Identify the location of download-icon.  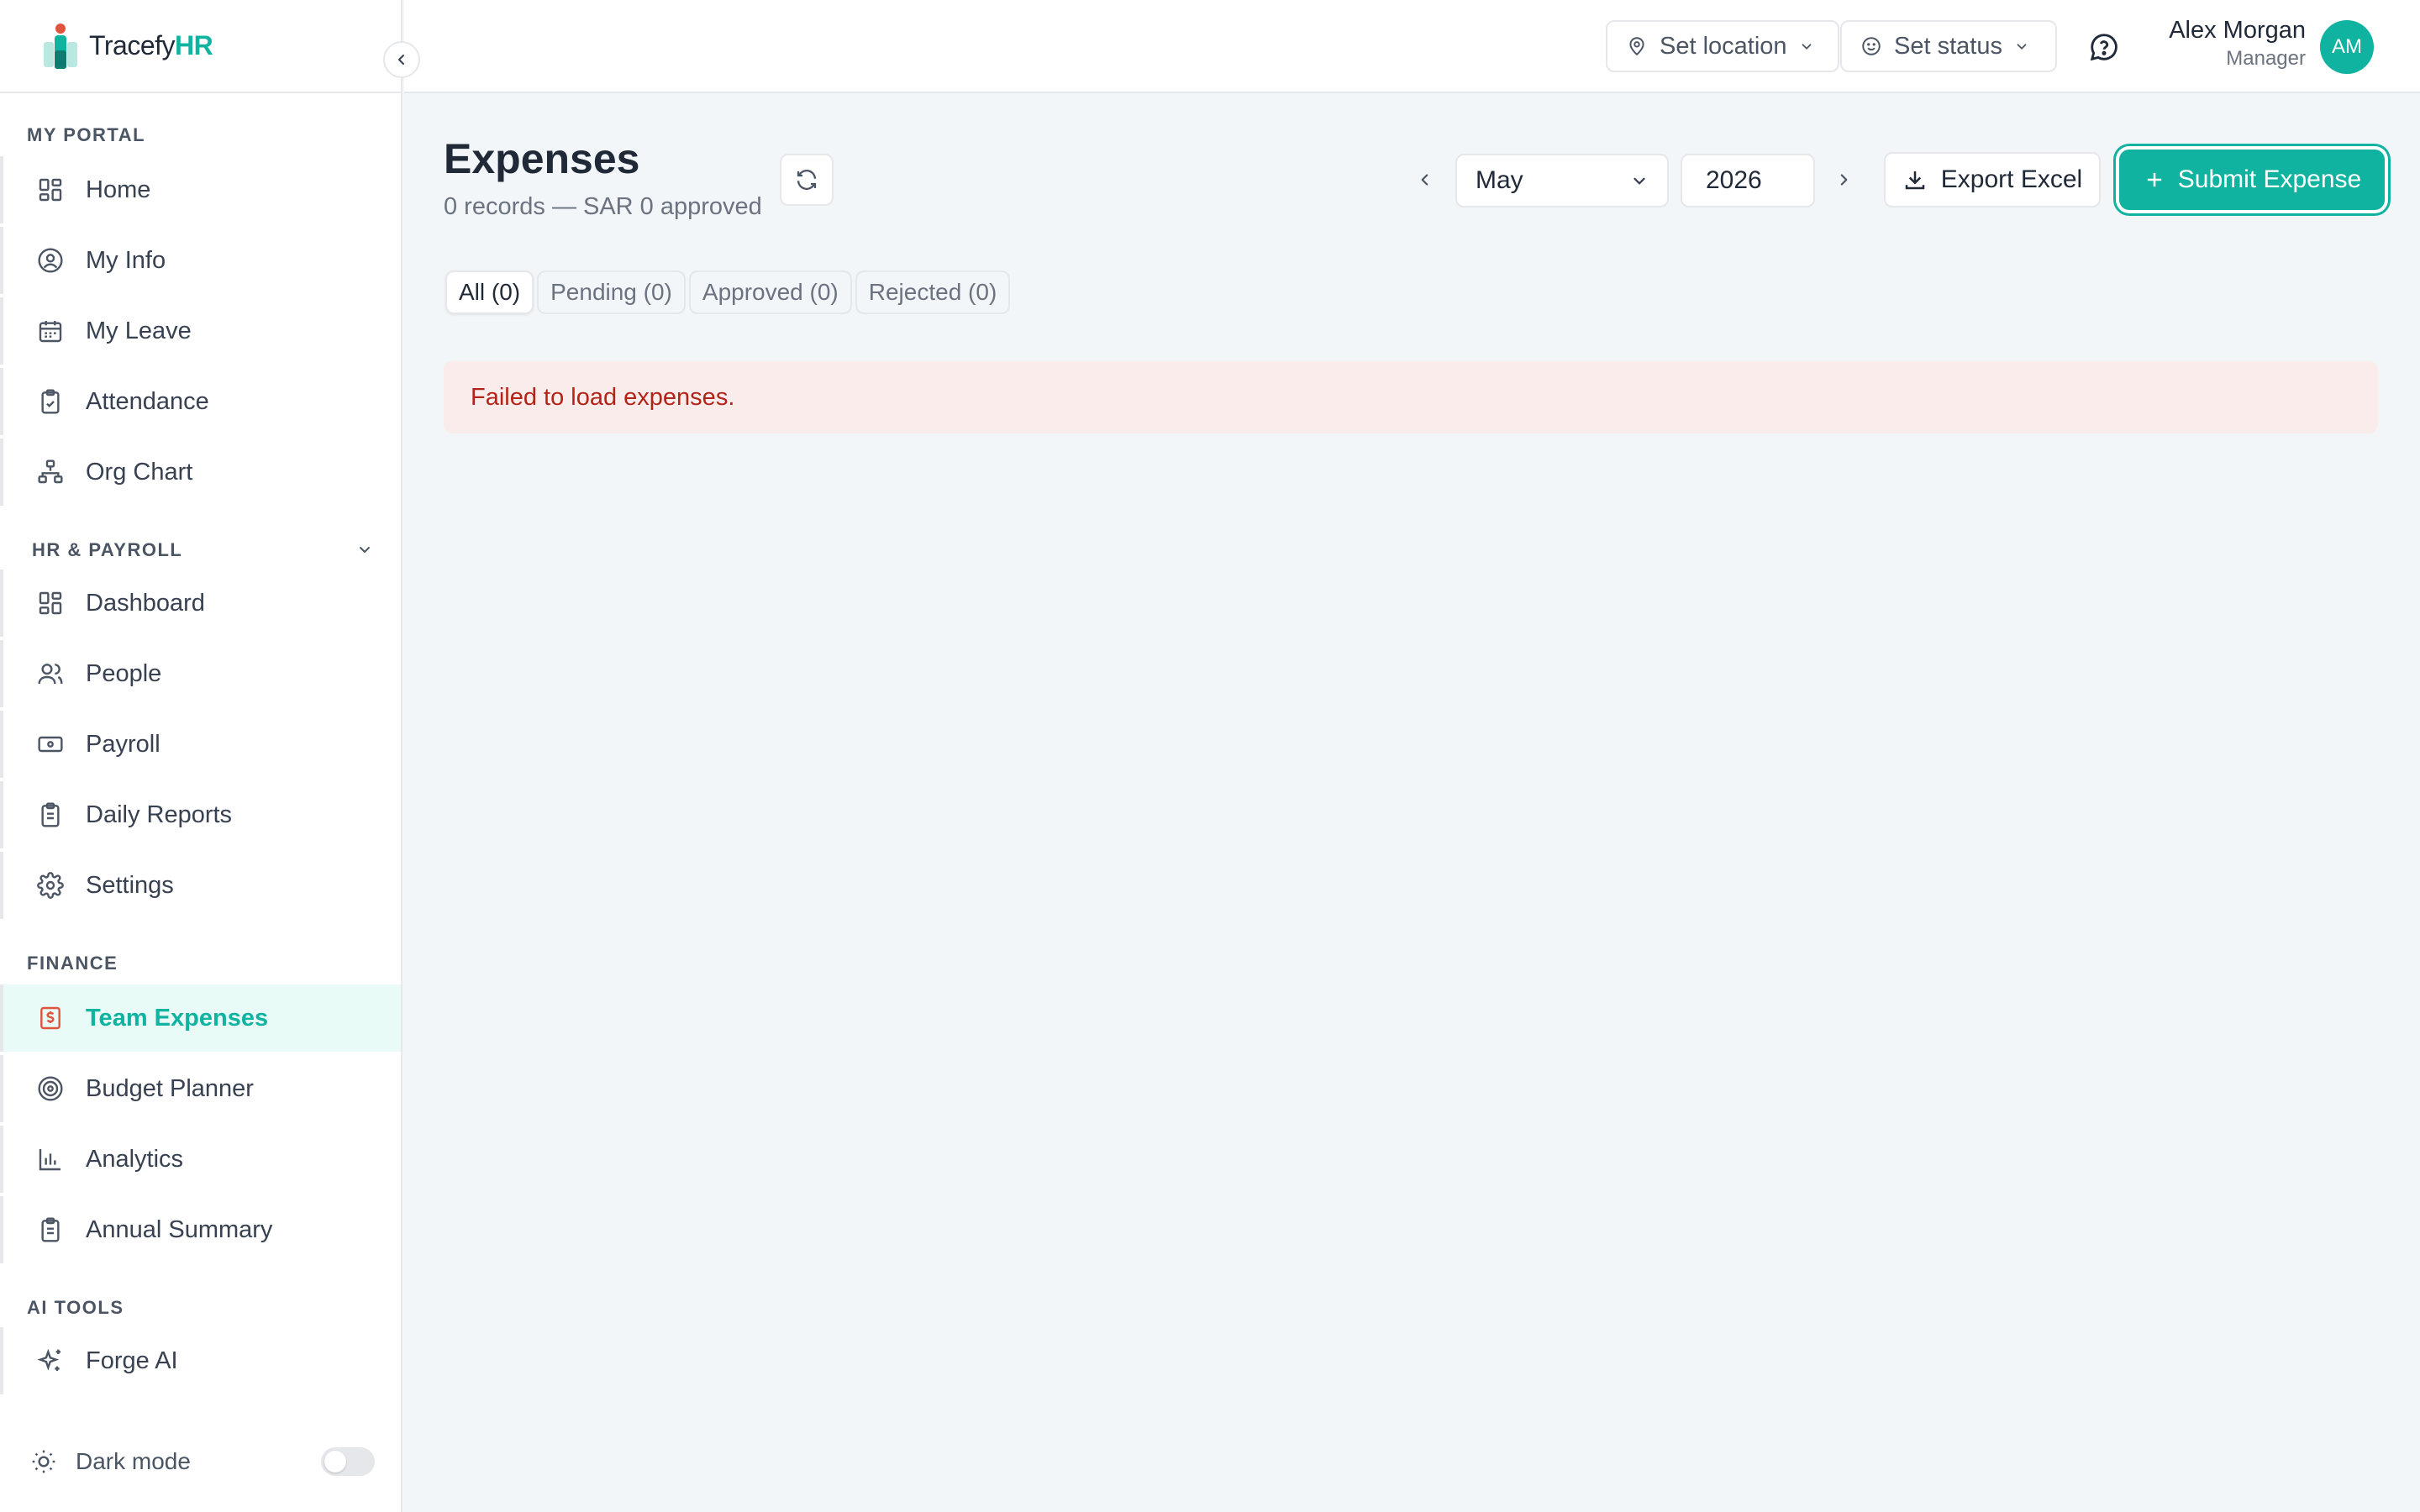
(1915, 179).